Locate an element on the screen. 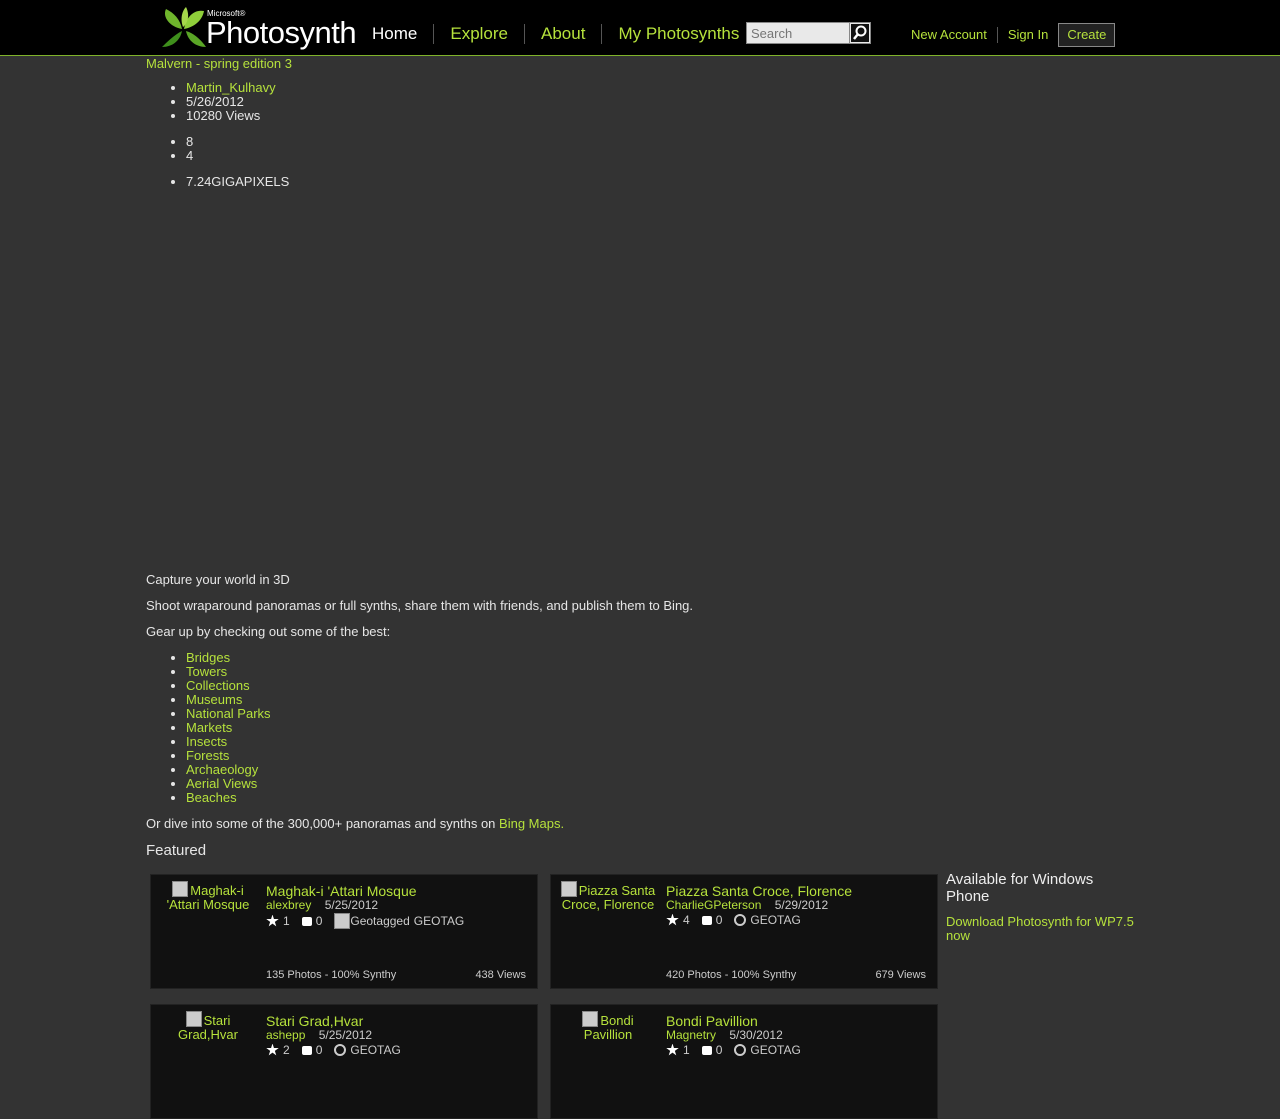  account-links: New Account Sign In Create is located at coordinates (1010, 35).